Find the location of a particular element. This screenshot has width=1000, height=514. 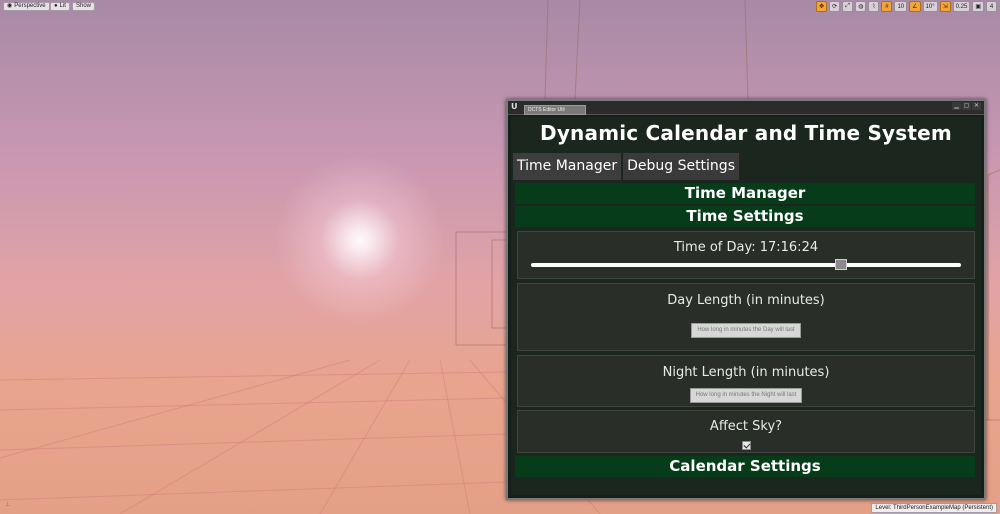

time-of-day-card: Time of Day: 17:16:24 is located at coordinates (746, 255).